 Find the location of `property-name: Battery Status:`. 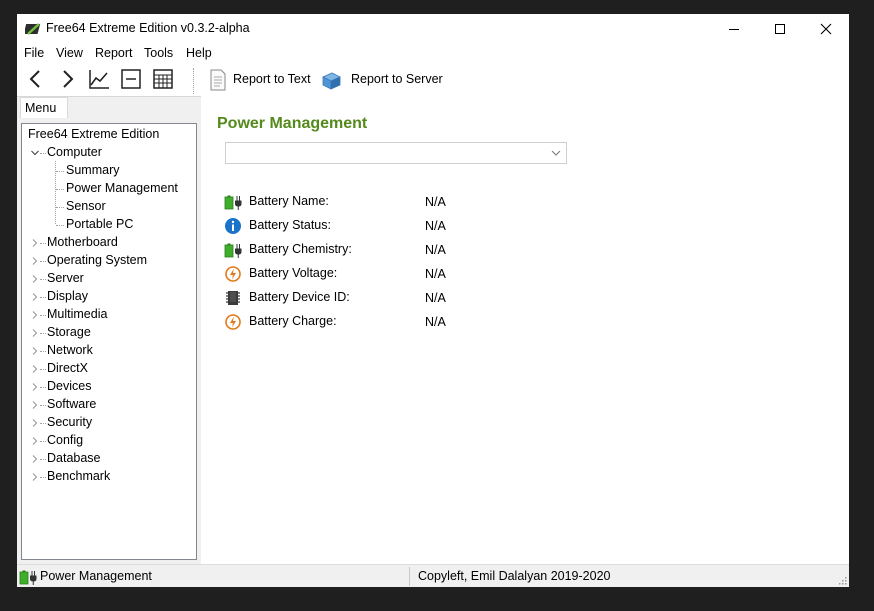

property-name: Battery Status: is located at coordinates (290, 225).